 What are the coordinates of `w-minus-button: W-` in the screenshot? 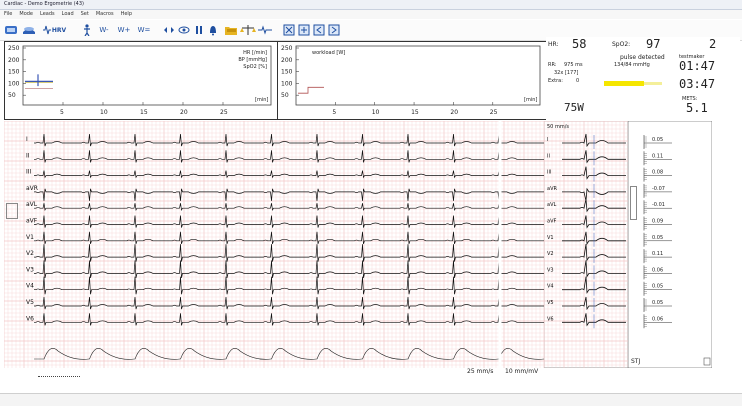 It's located at (104, 30).